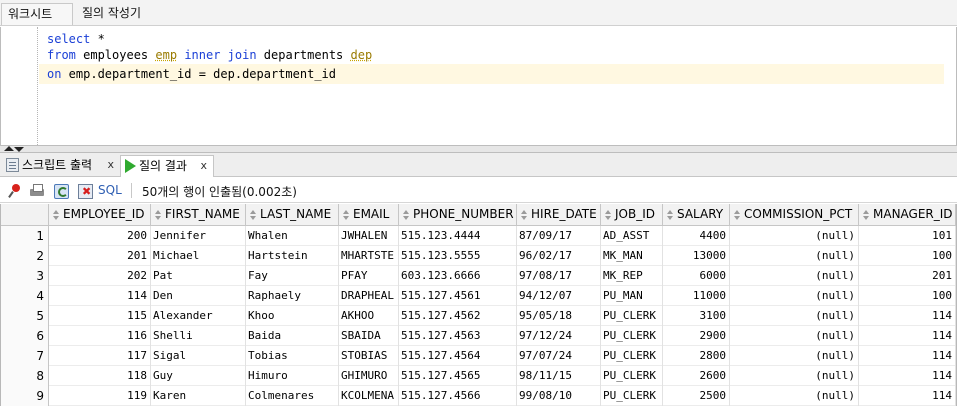  What do you see at coordinates (100, 376) in the screenshot?
I see `table-cell: 118` at bounding box center [100, 376].